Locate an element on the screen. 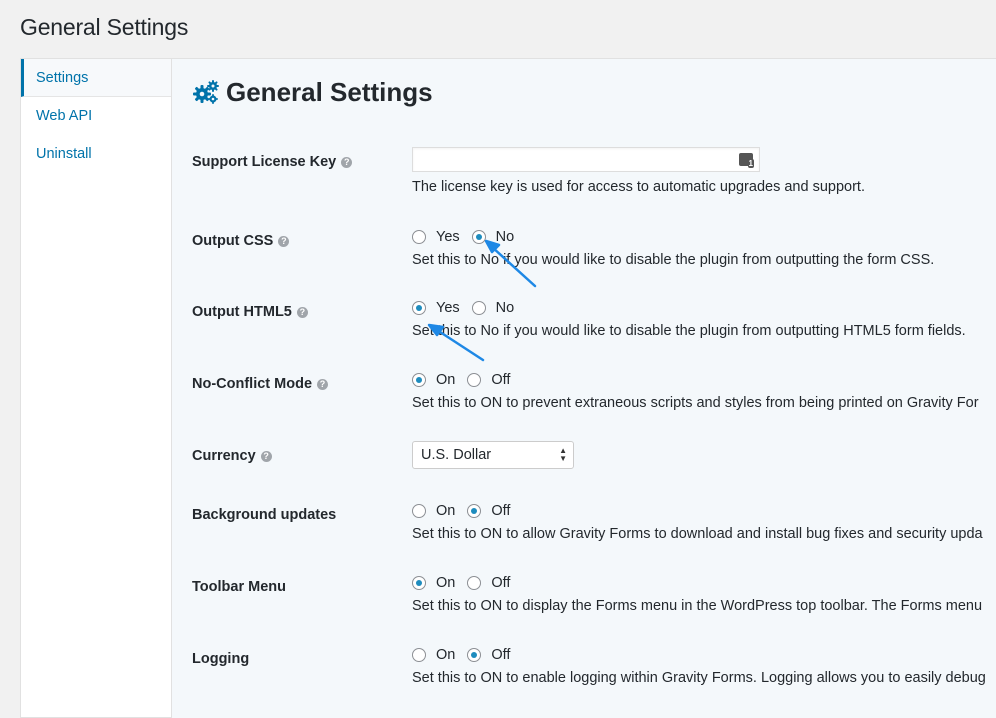 The width and height of the screenshot is (996, 718). logging-label-text: Logging is located at coordinates (221, 659).